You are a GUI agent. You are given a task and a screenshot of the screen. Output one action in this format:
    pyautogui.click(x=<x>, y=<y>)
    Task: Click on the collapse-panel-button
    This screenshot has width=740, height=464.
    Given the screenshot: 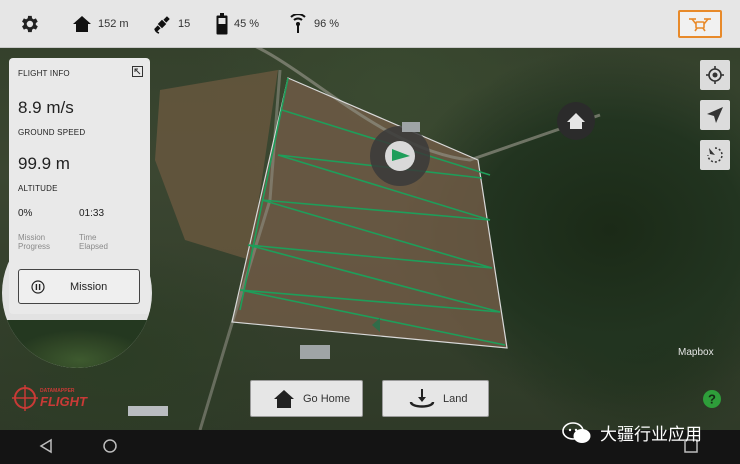 What is the action you would take?
    pyautogui.click(x=137, y=71)
    